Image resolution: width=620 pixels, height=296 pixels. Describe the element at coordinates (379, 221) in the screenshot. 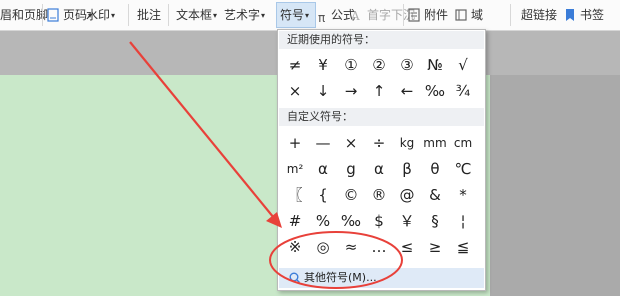

I see `symbol-cell: $` at that location.